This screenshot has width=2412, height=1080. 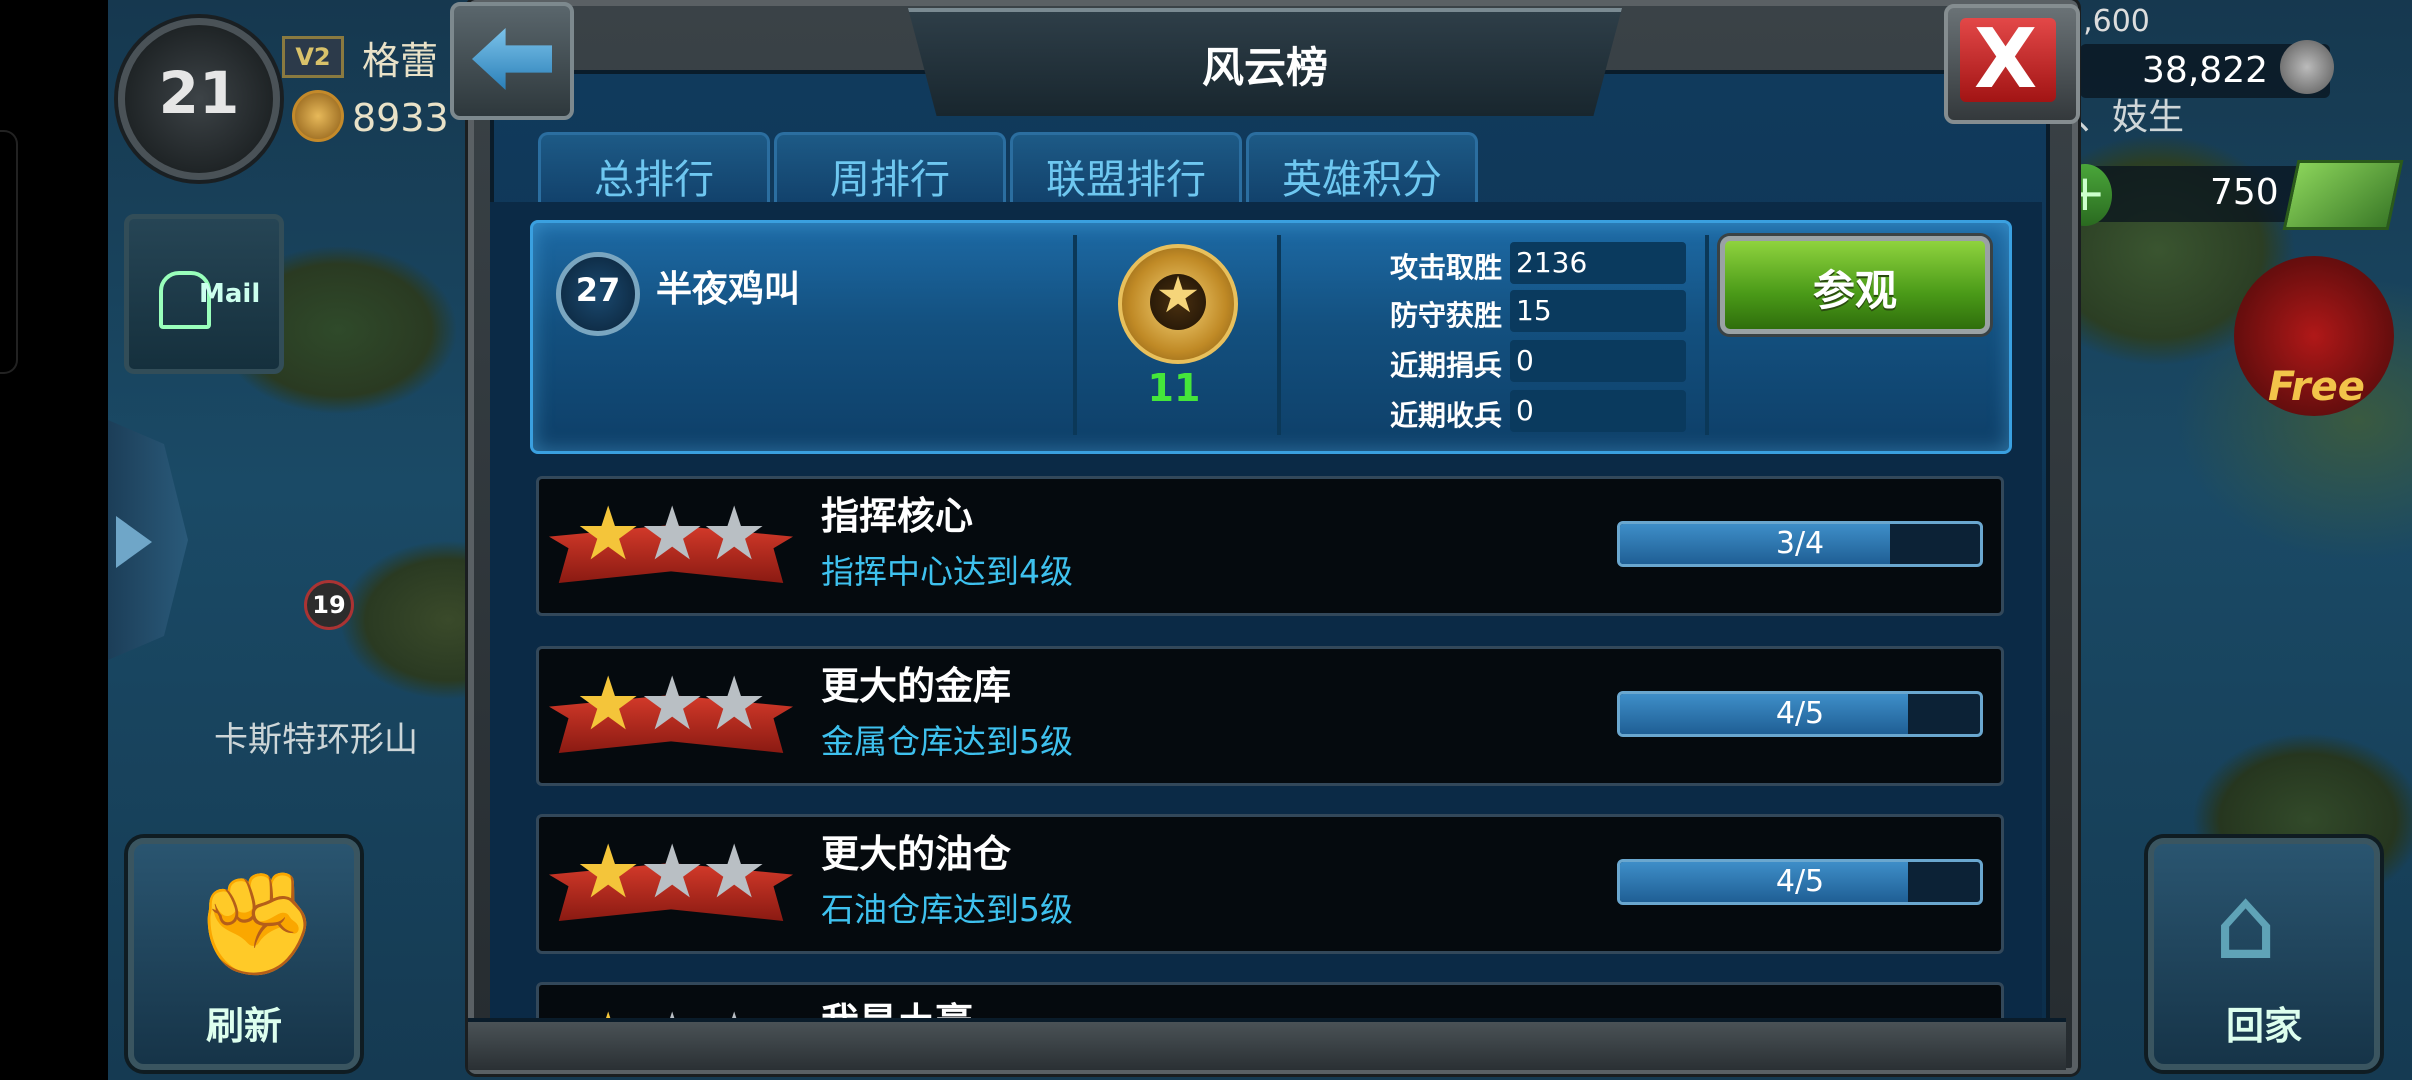 I want to click on home-button: ⌂ 回家, so click(x=2264, y=954).